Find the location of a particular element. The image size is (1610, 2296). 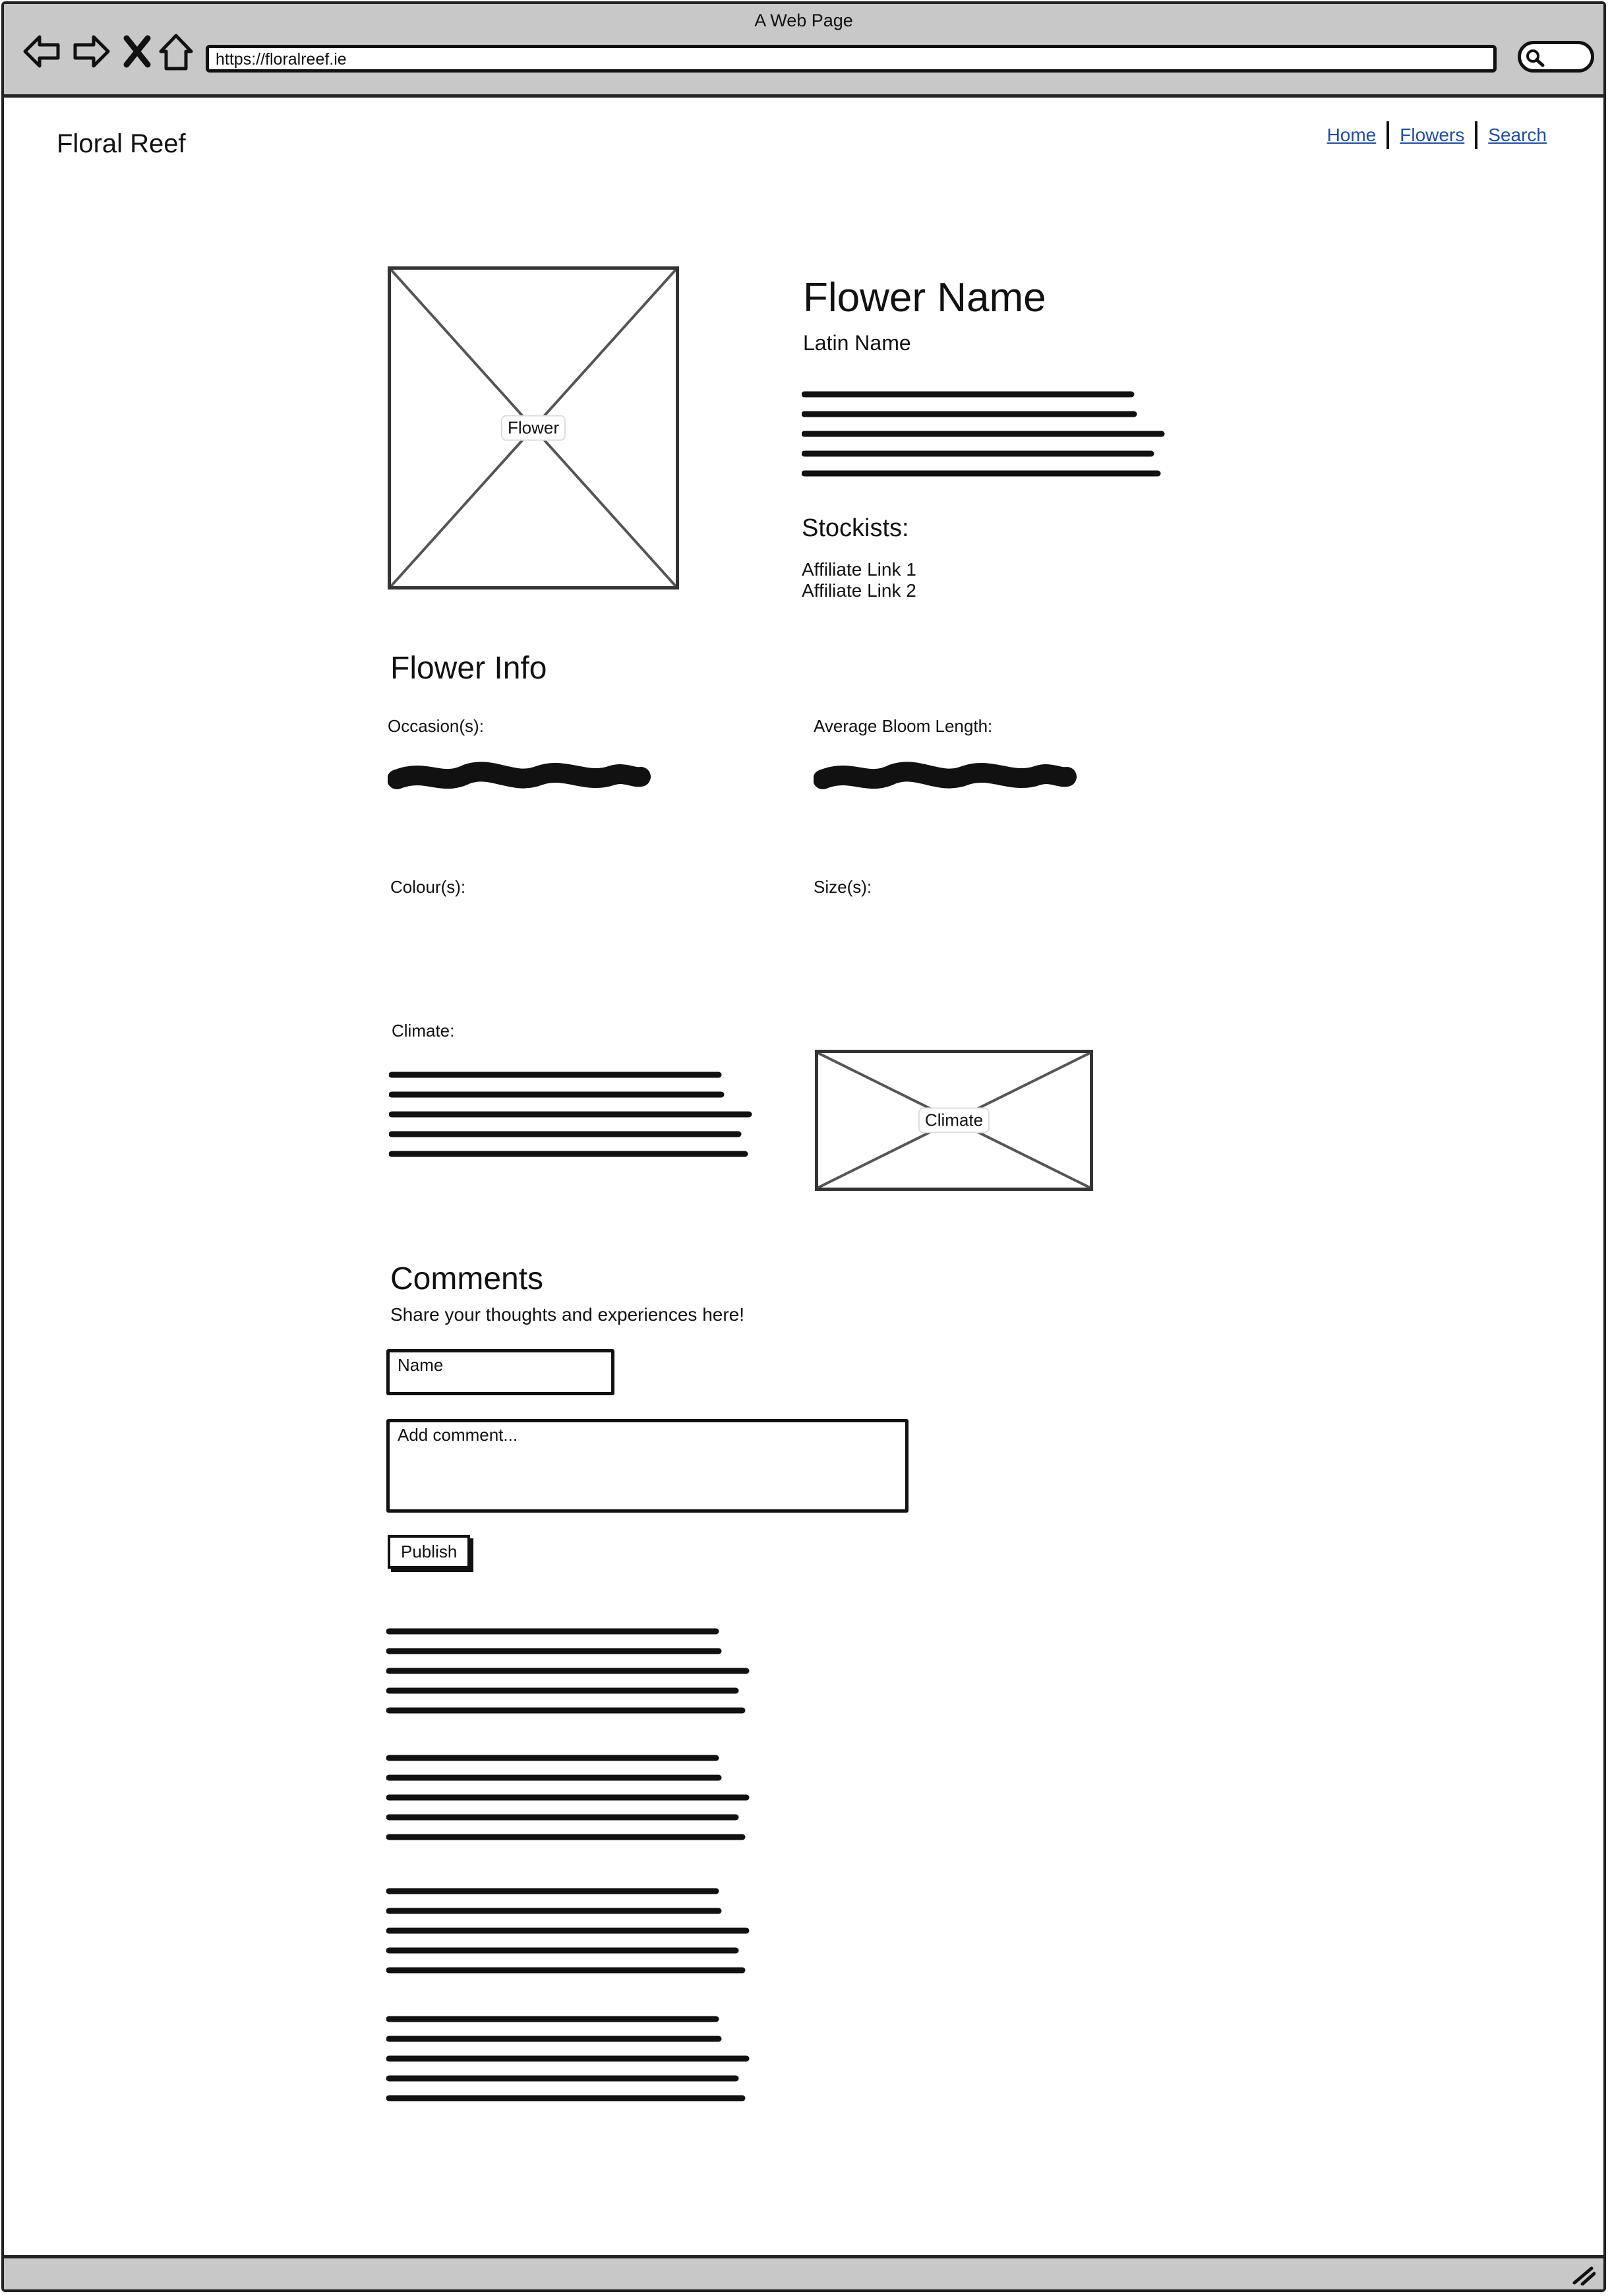

latin-name: Latin Name is located at coordinates (857, 343).